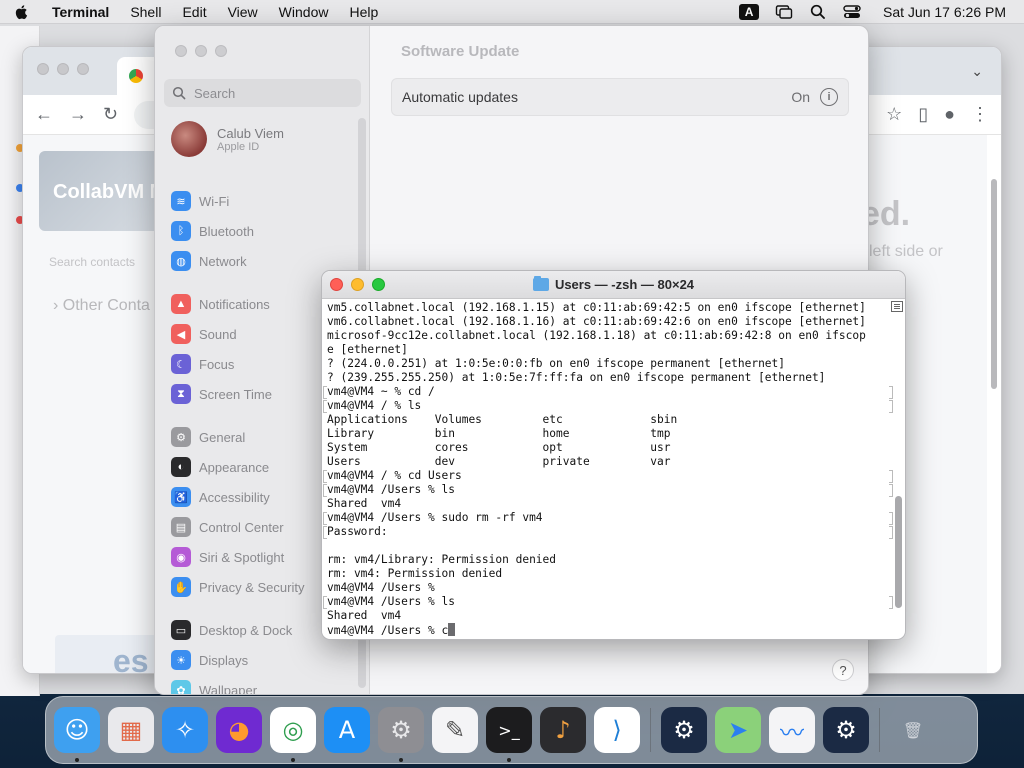 The height and width of the screenshot is (768, 1024). I want to click on sidebar-item-screen-time: ⧗ Screen Time, so click(221, 394).